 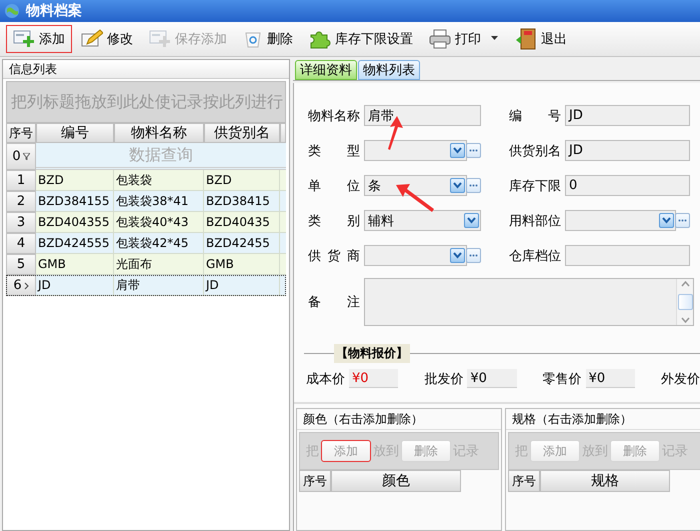 What do you see at coordinates (415, 198) in the screenshot?
I see `annotation-arrow` at bounding box center [415, 198].